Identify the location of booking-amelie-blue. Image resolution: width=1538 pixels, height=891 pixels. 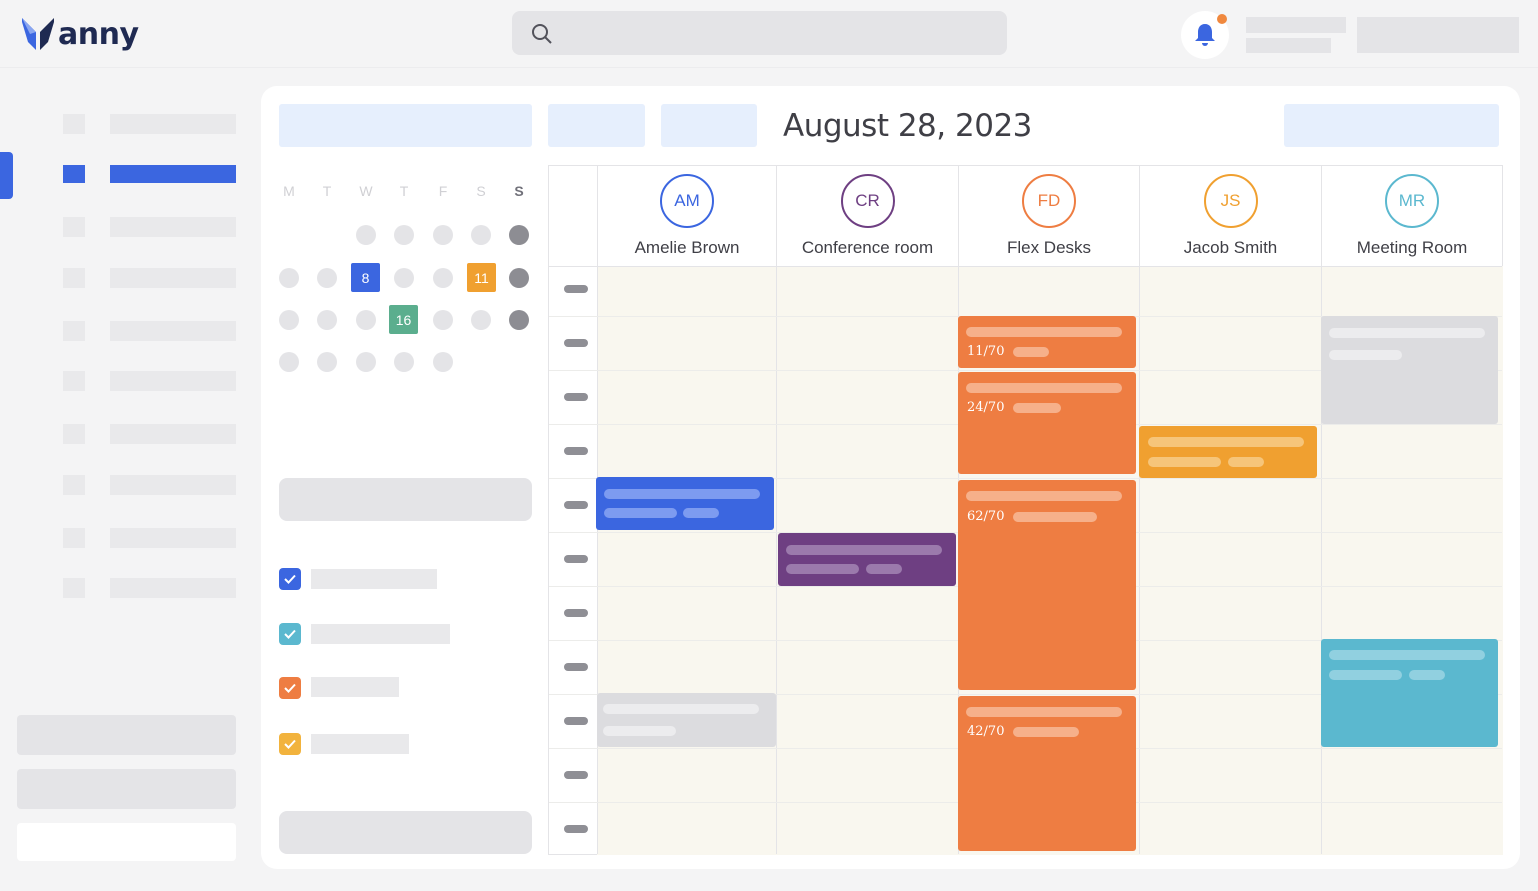
(685, 503).